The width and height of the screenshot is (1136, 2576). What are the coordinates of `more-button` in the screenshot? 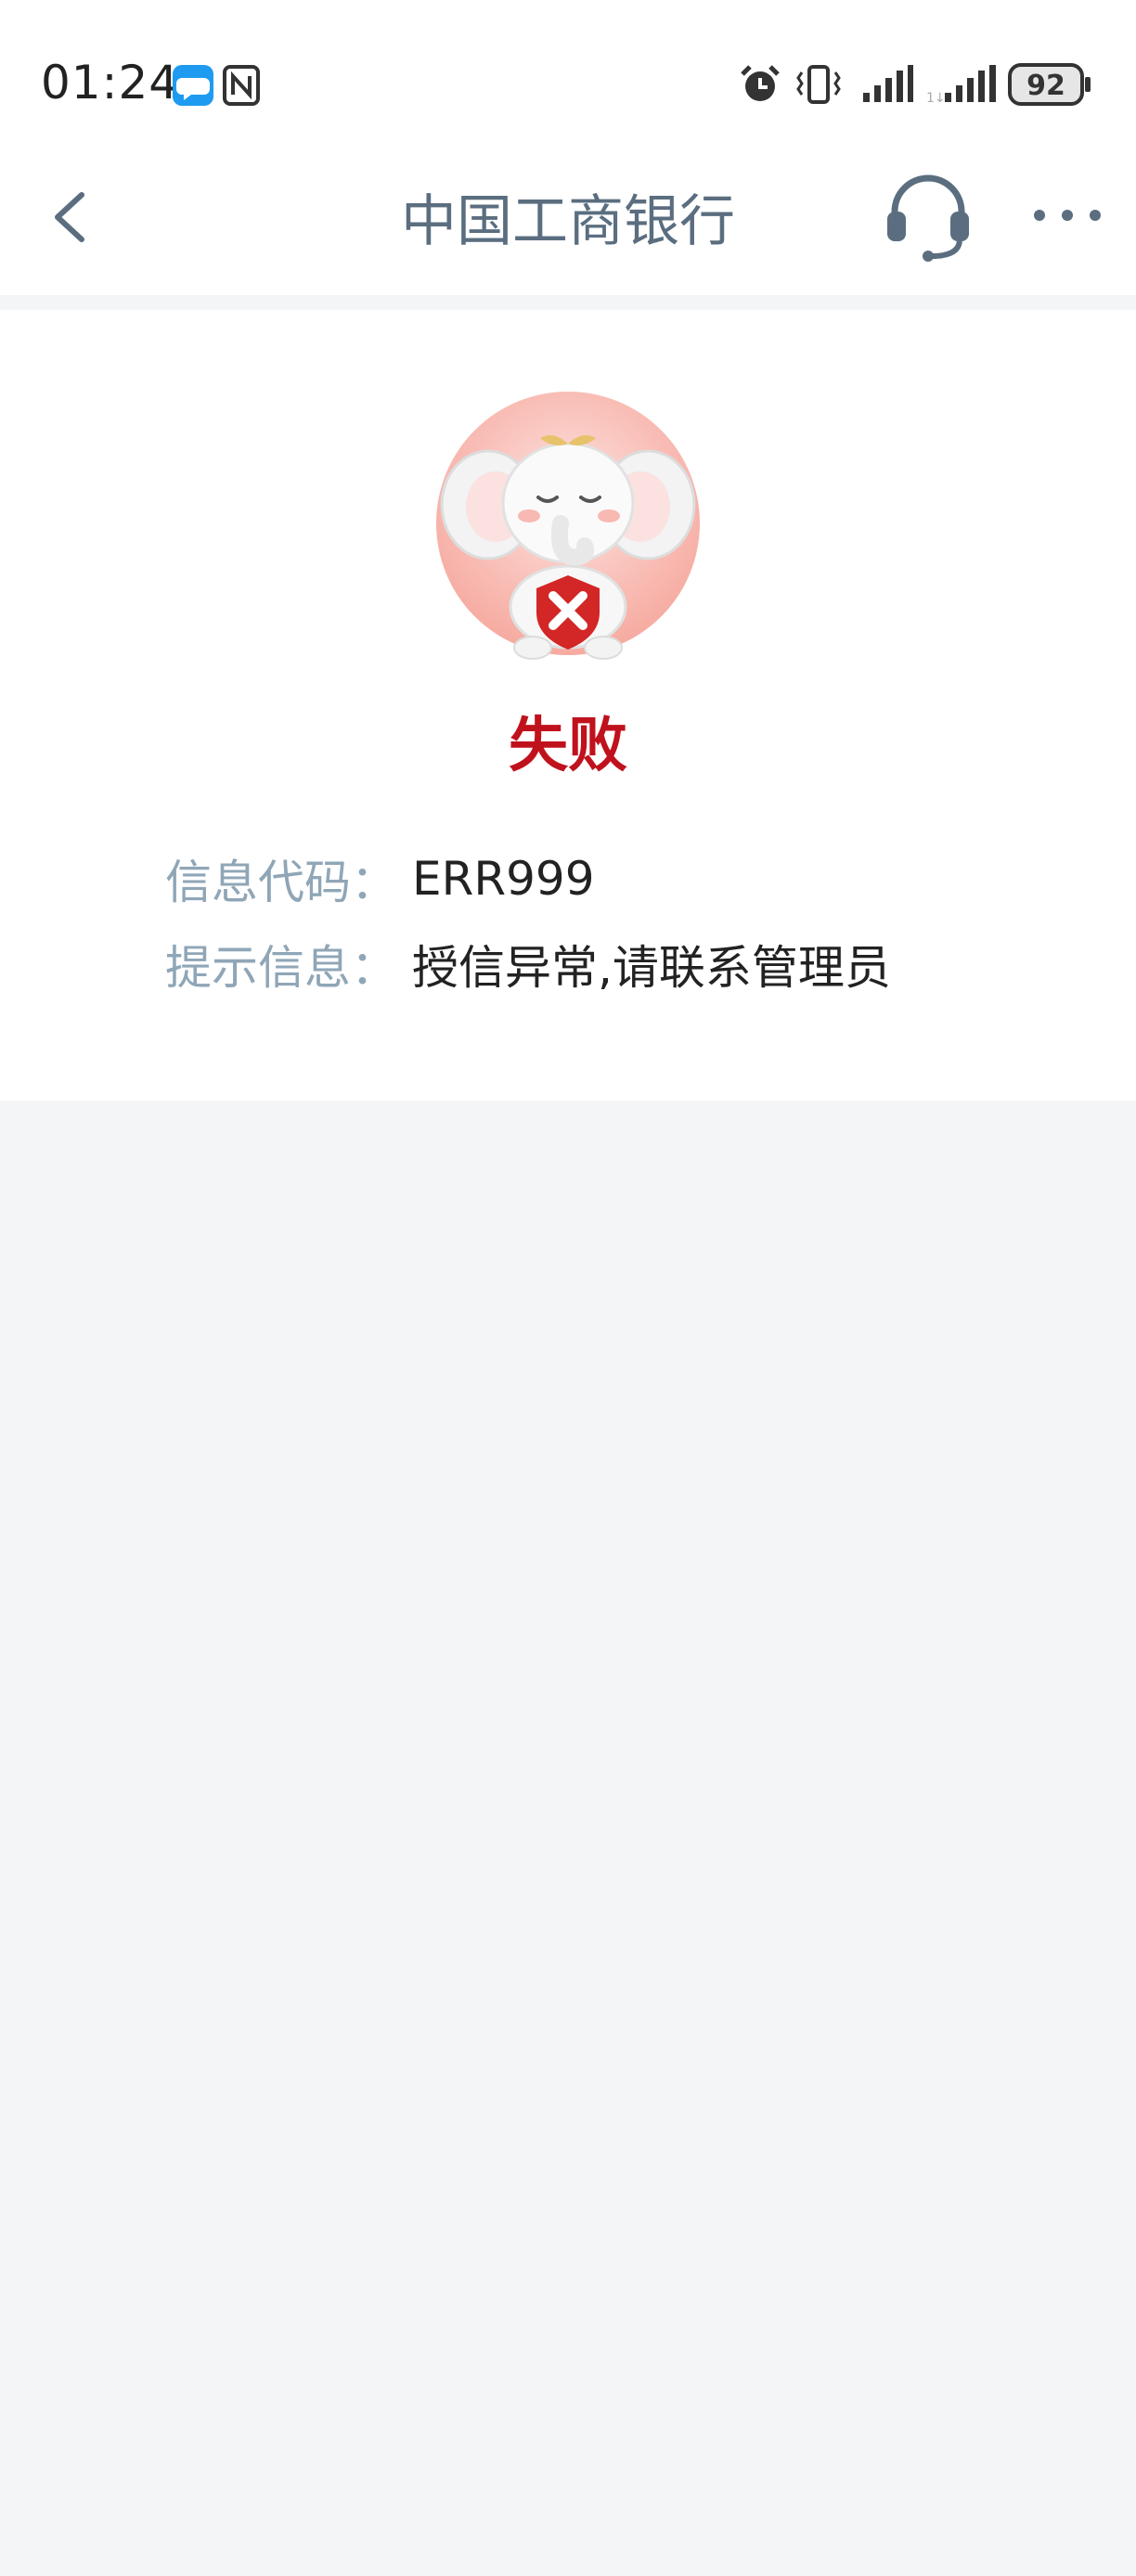 It's located at (1068, 215).